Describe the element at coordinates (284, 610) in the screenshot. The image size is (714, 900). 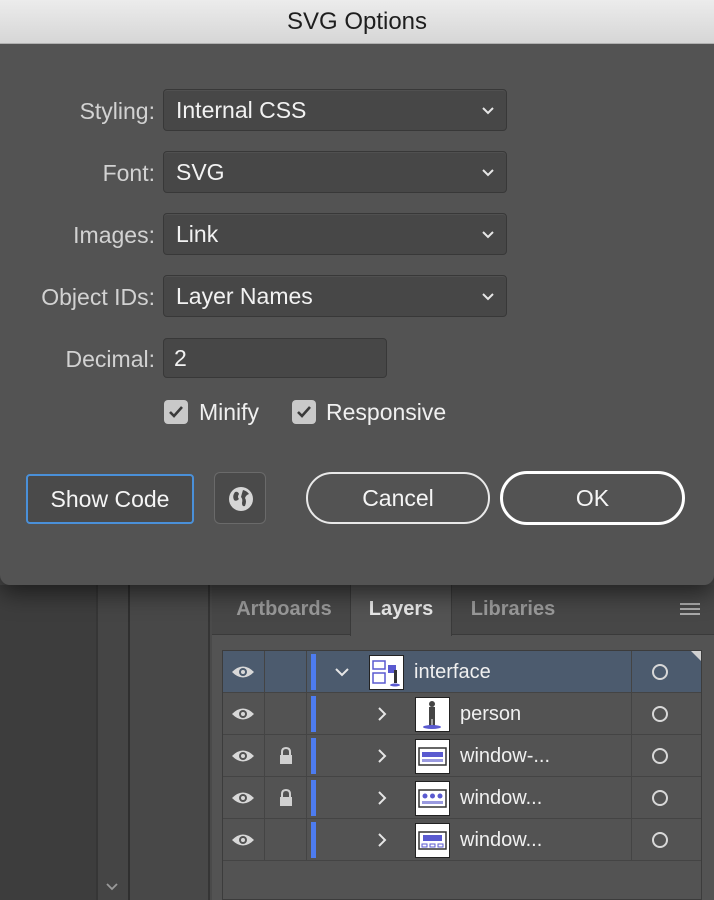
I see `tab-artboards: Artboards` at that location.